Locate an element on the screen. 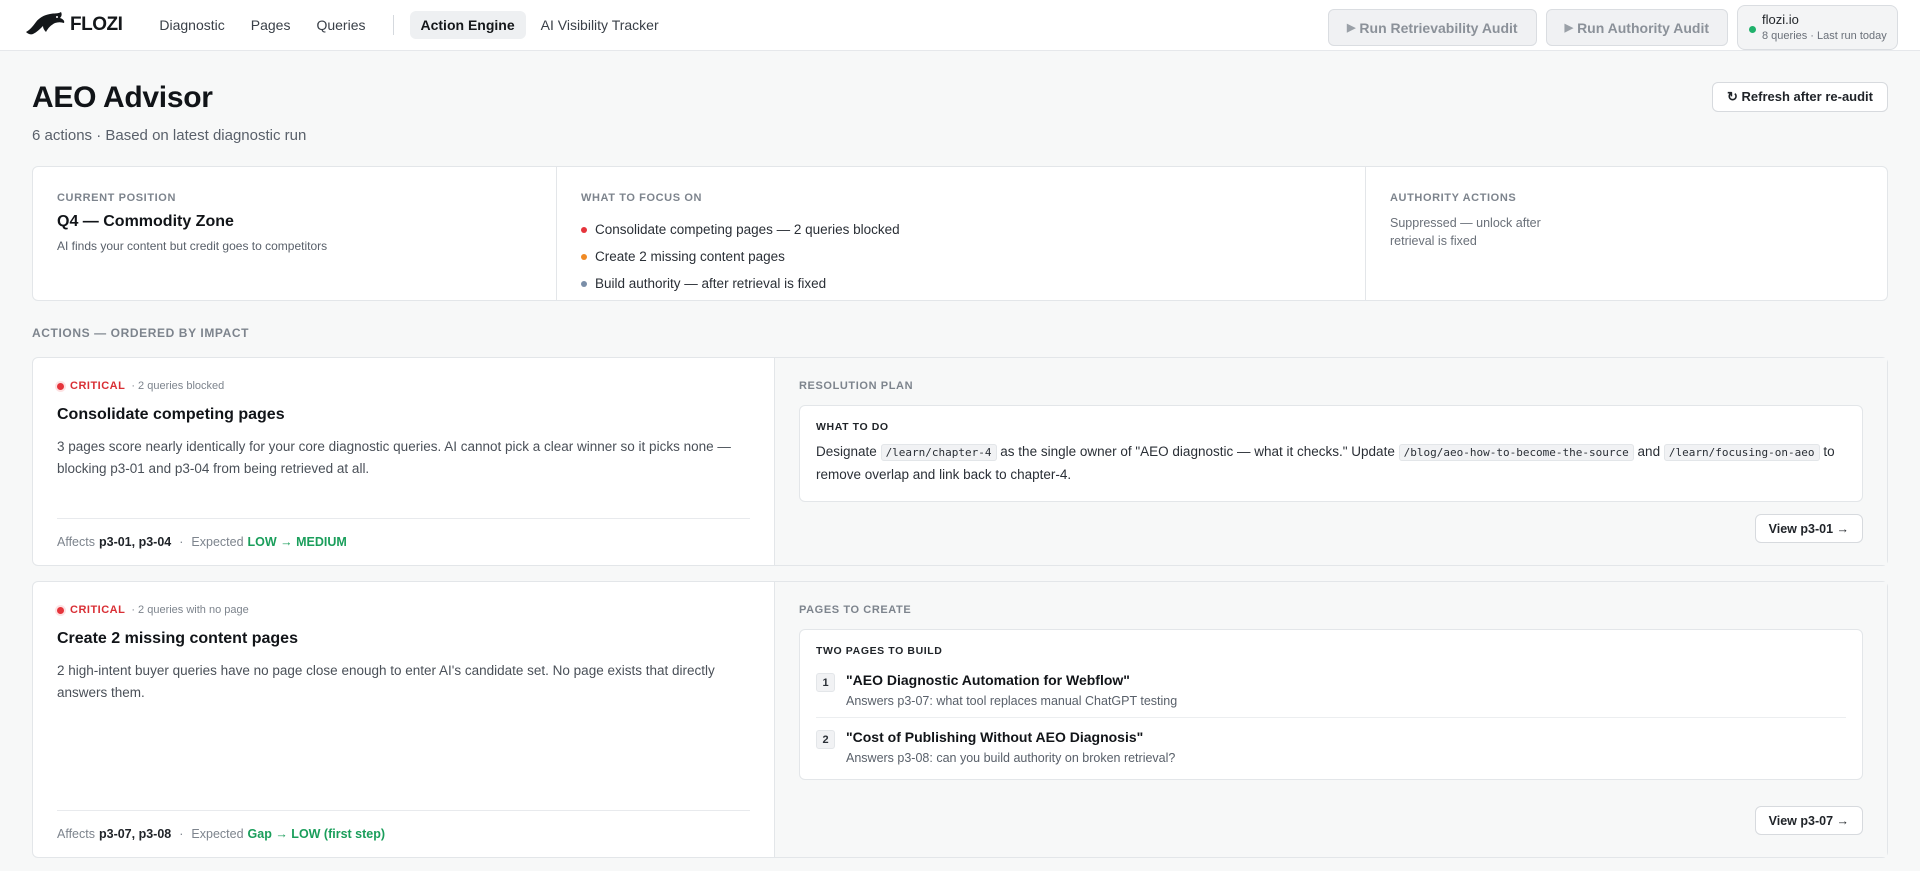  authority-actions-label: AUTHORITY ACTIONS is located at coordinates (1453, 198).